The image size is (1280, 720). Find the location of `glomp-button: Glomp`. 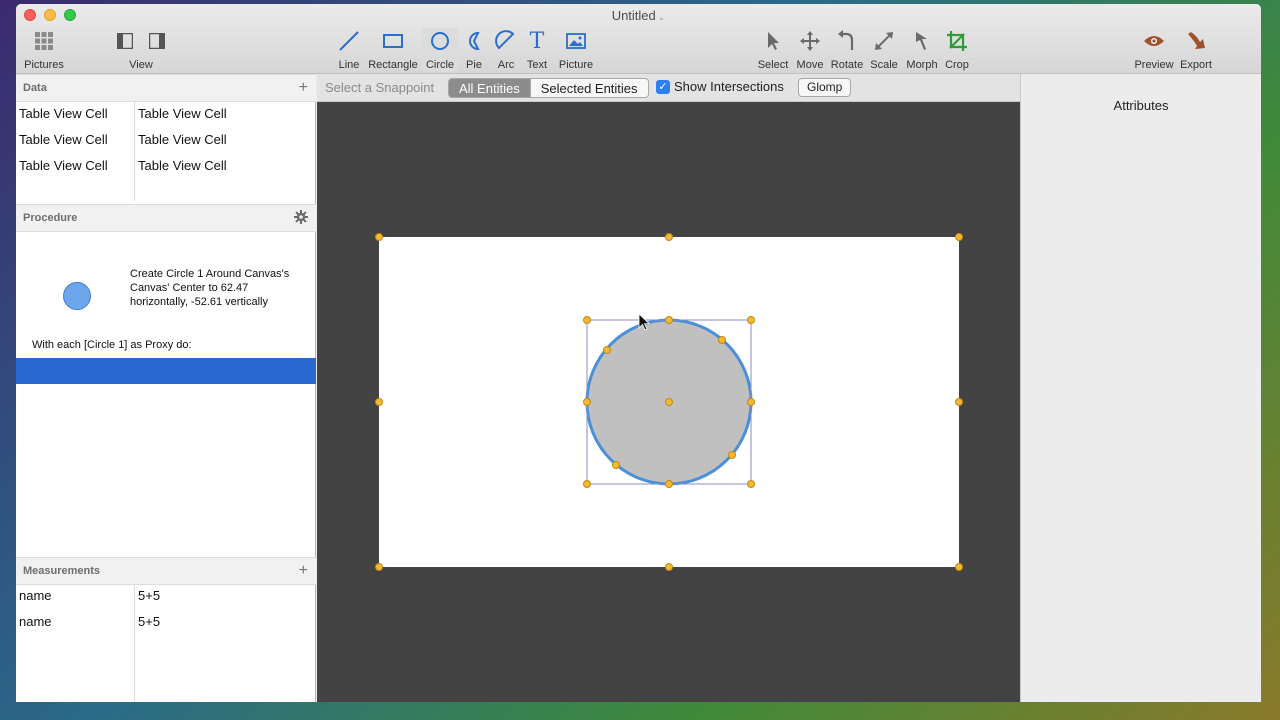

glomp-button: Glomp is located at coordinates (825, 87).